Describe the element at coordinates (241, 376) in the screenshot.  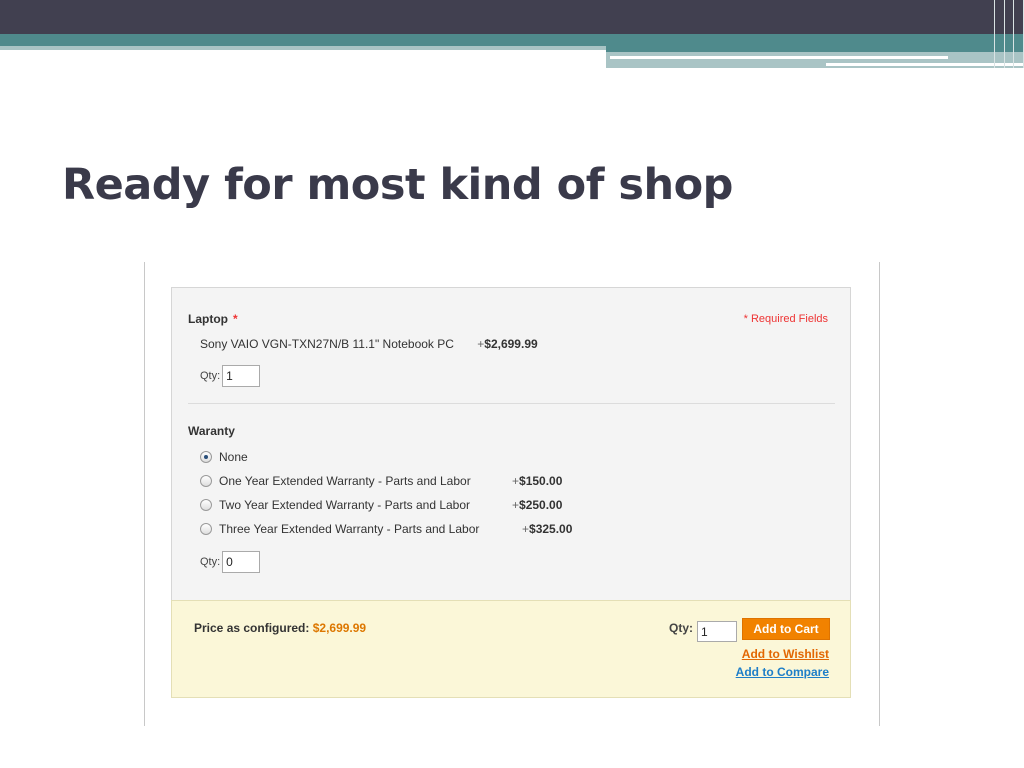
I see `laptop-qty-input` at that location.